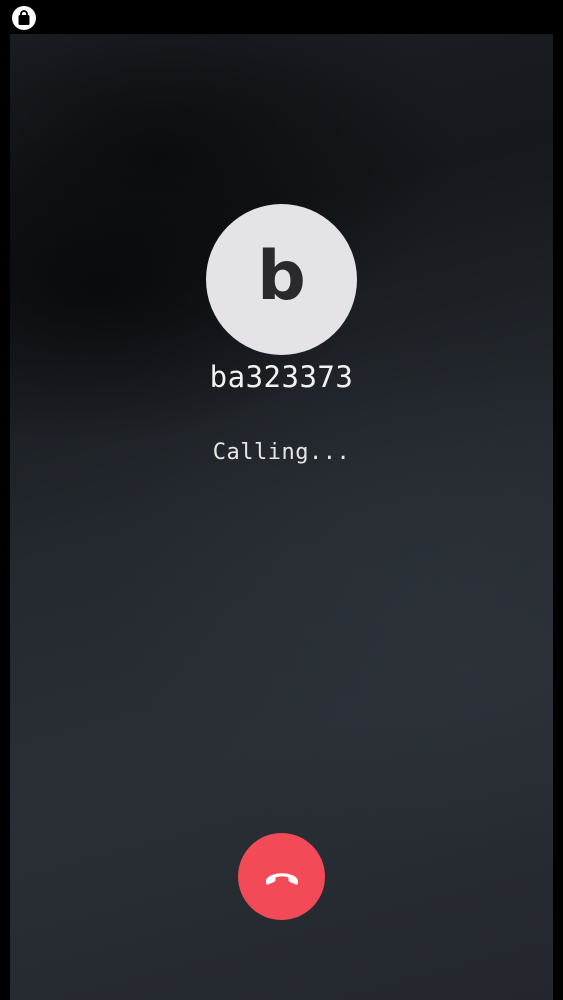 This screenshot has width=563, height=1000. Describe the element at coordinates (24, 18) in the screenshot. I see `shopping-bag-icon` at that location.